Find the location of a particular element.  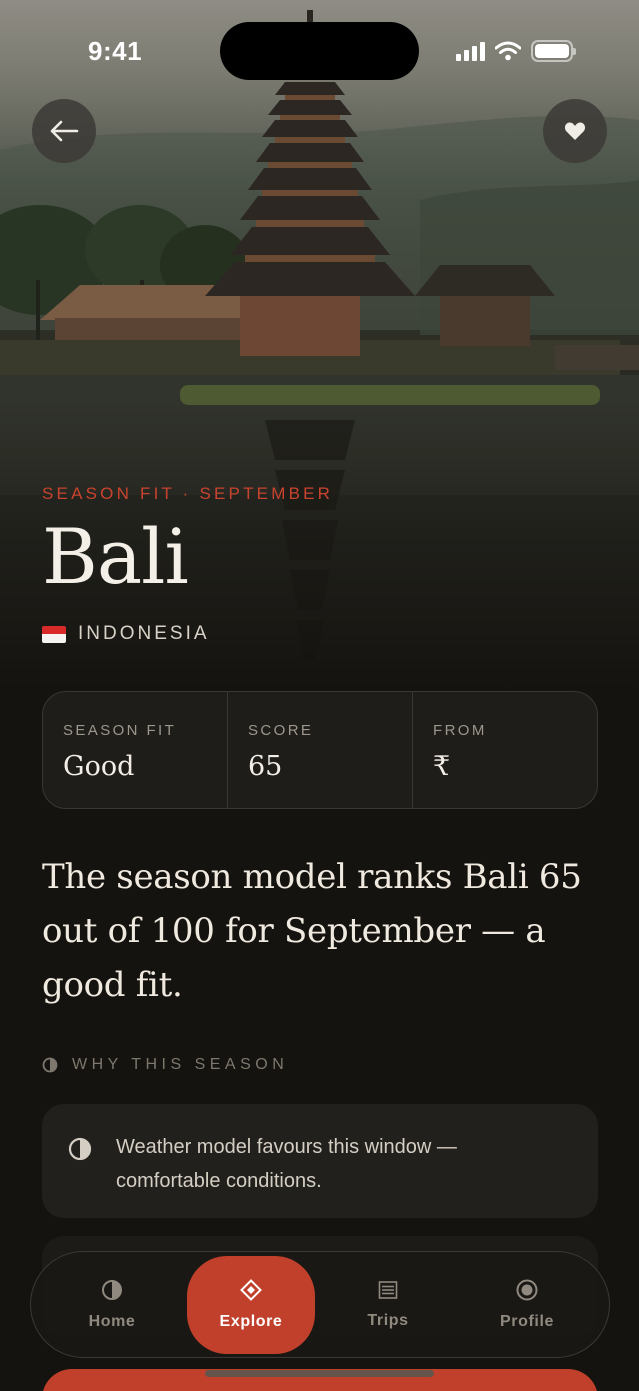

stat-score: SCORE 65 is located at coordinates (320, 750).